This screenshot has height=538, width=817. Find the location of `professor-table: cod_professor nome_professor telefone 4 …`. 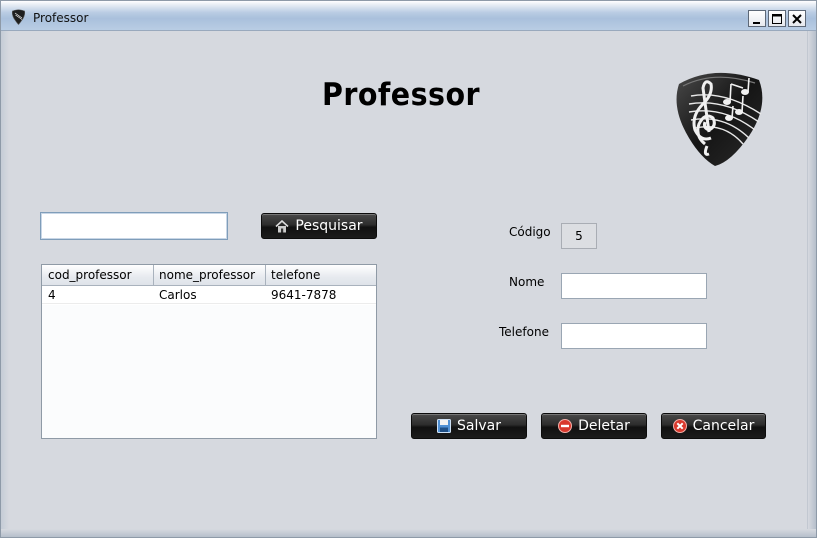

professor-table: cod_professor nome_professor telefone 4 … is located at coordinates (209, 351).